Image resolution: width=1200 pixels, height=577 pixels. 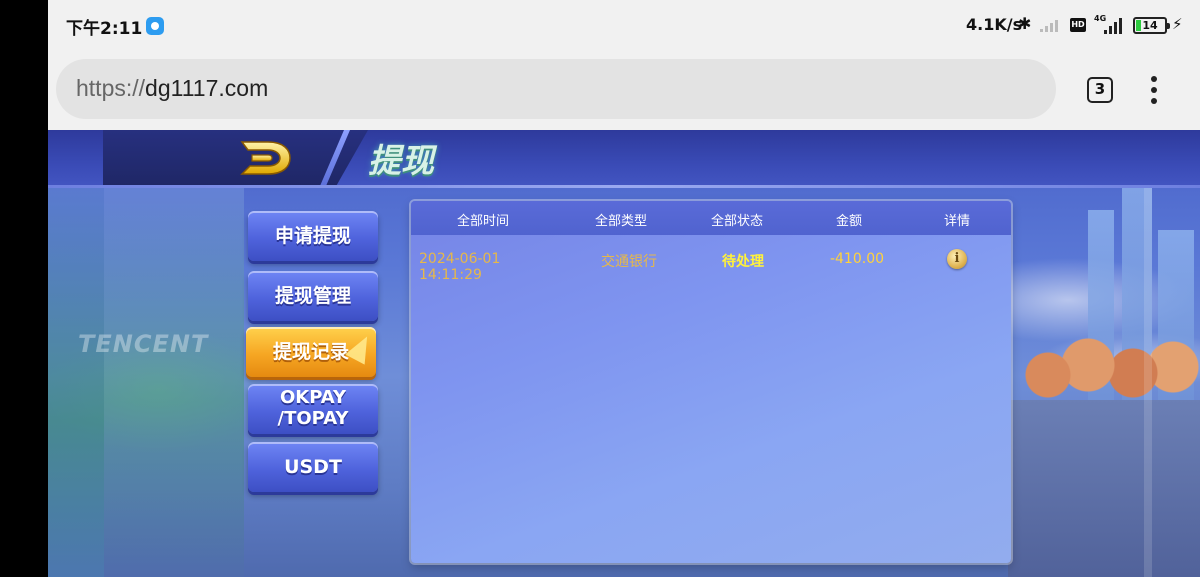 What do you see at coordinates (956, 221) in the screenshot?
I see `column-detail: 详情` at bounding box center [956, 221].